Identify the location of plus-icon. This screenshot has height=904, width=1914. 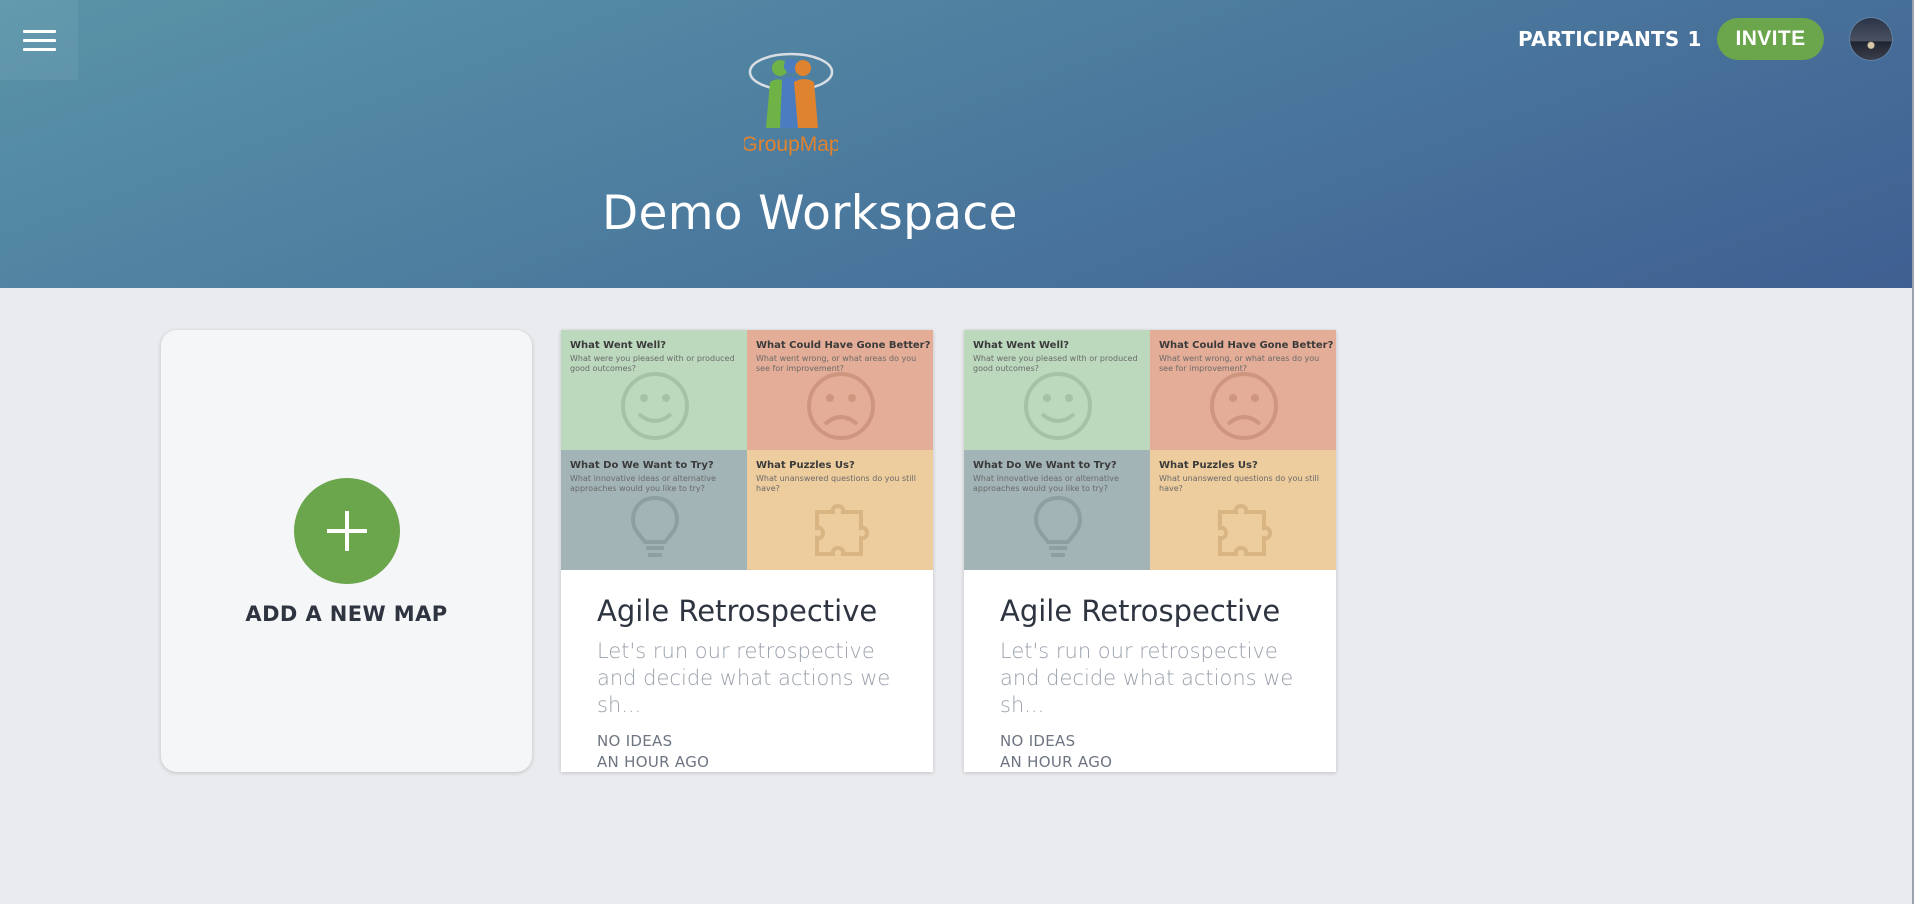
(347, 531).